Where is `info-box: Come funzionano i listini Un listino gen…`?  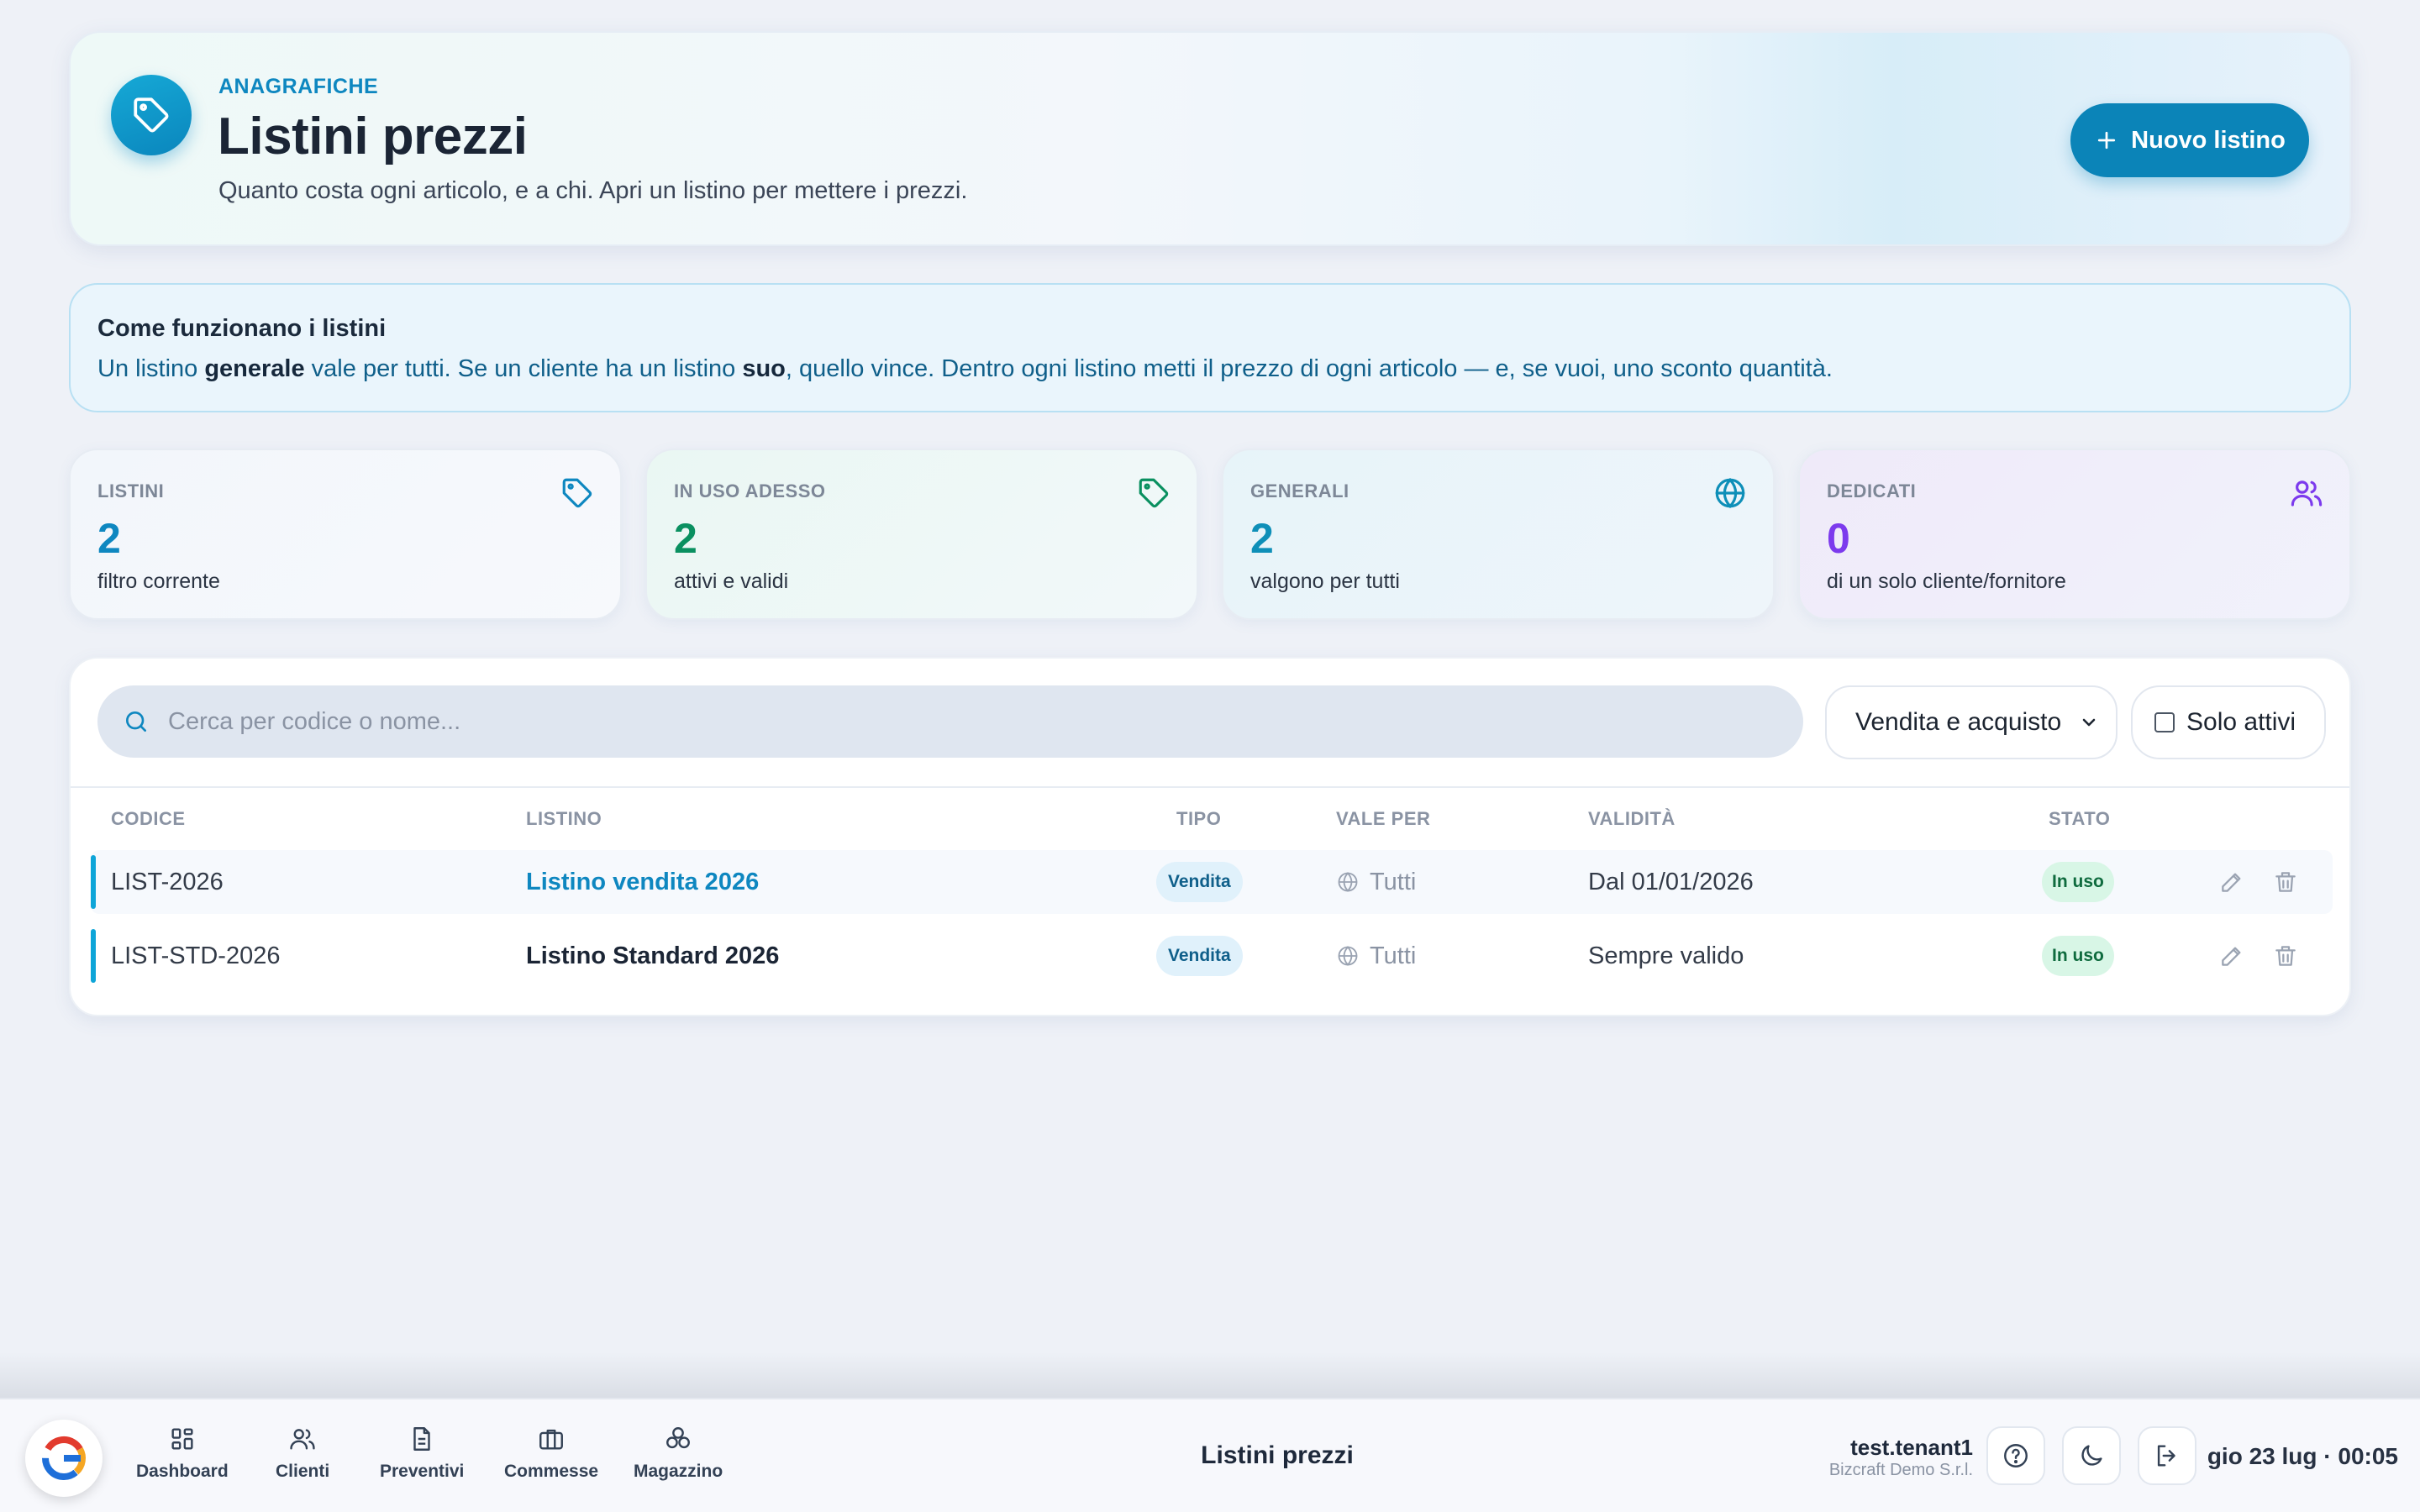
info-box: Come funzionano i listini Un listino gen… is located at coordinates (1210, 347).